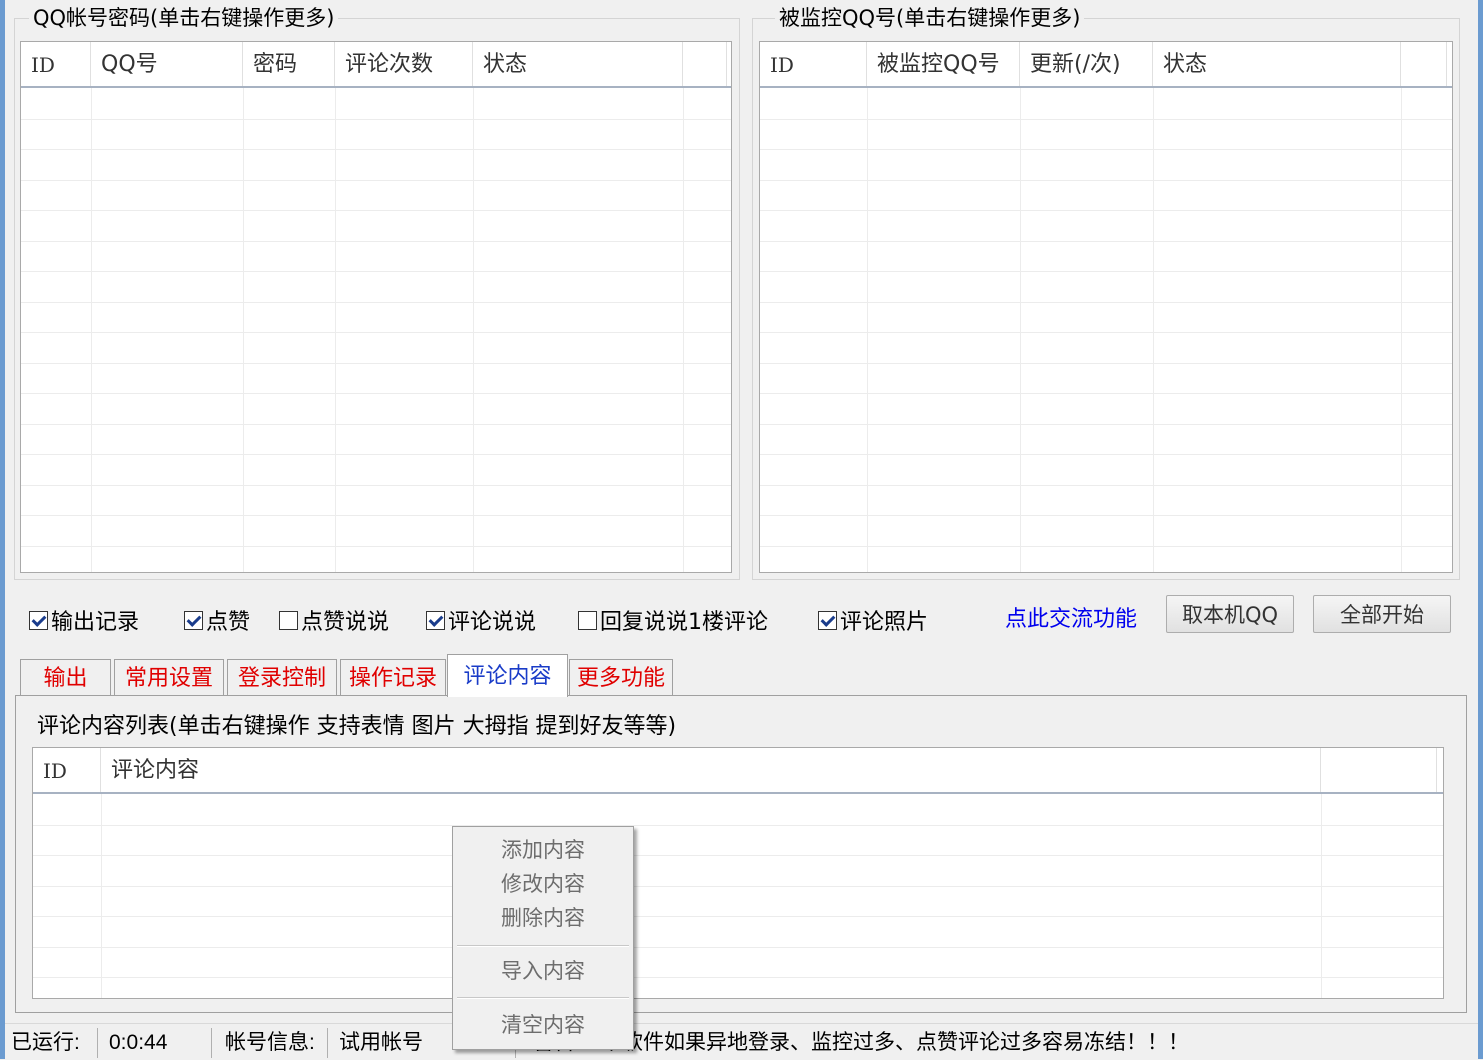 The height and width of the screenshot is (1060, 1483). What do you see at coordinates (357, 726) in the screenshot?
I see `comment-panel-title: 评论内容列表(单击右键操作 支持表情 图片 大拇指 提到好友等等)` at bounding box center [357, 726].